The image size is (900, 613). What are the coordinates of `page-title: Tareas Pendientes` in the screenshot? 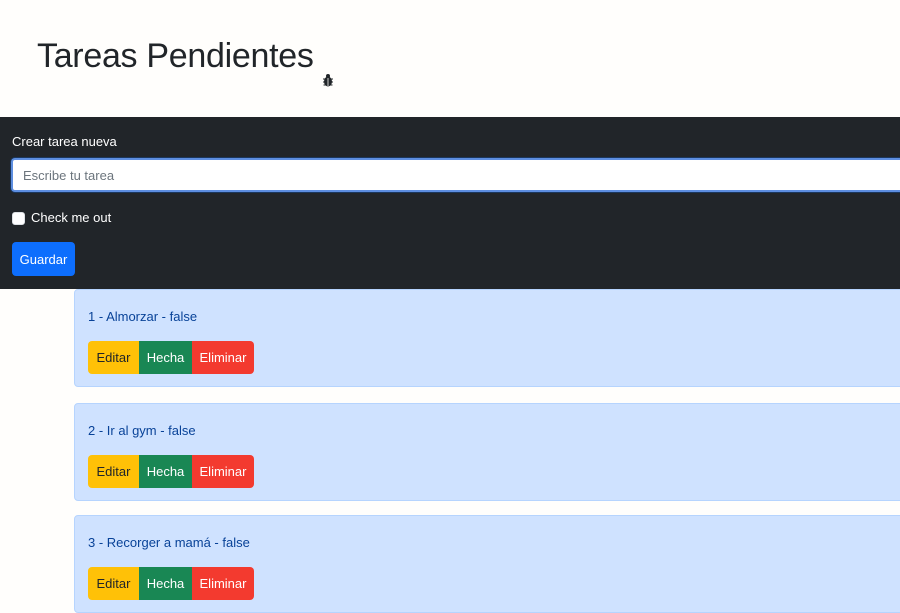 It's located at (185, 59).